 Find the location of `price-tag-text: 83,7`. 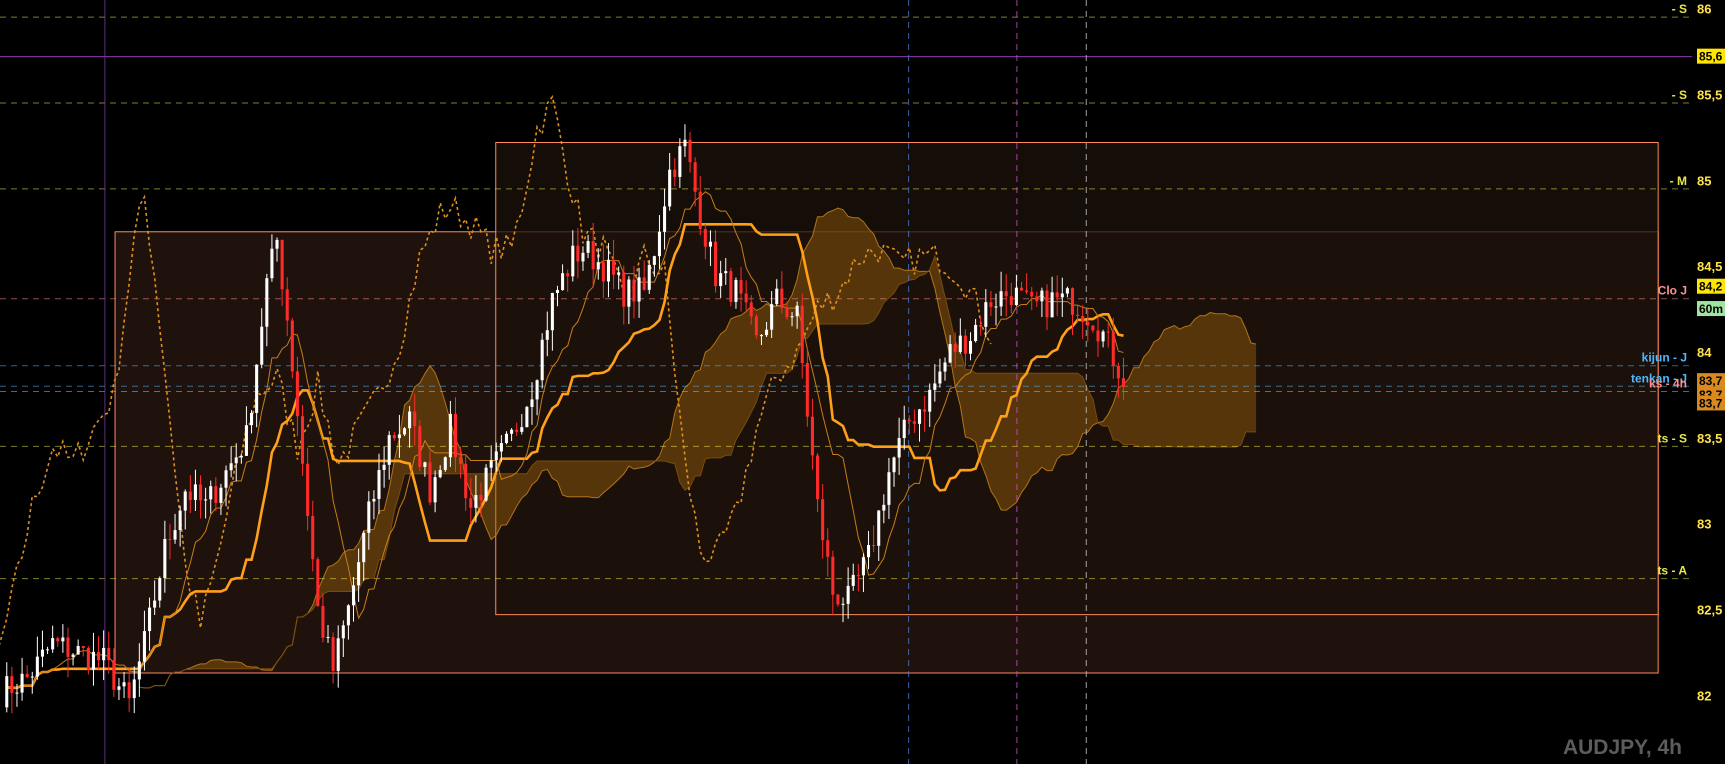

price-tag-text: 83,7 is located at coordinates (1711, 381).